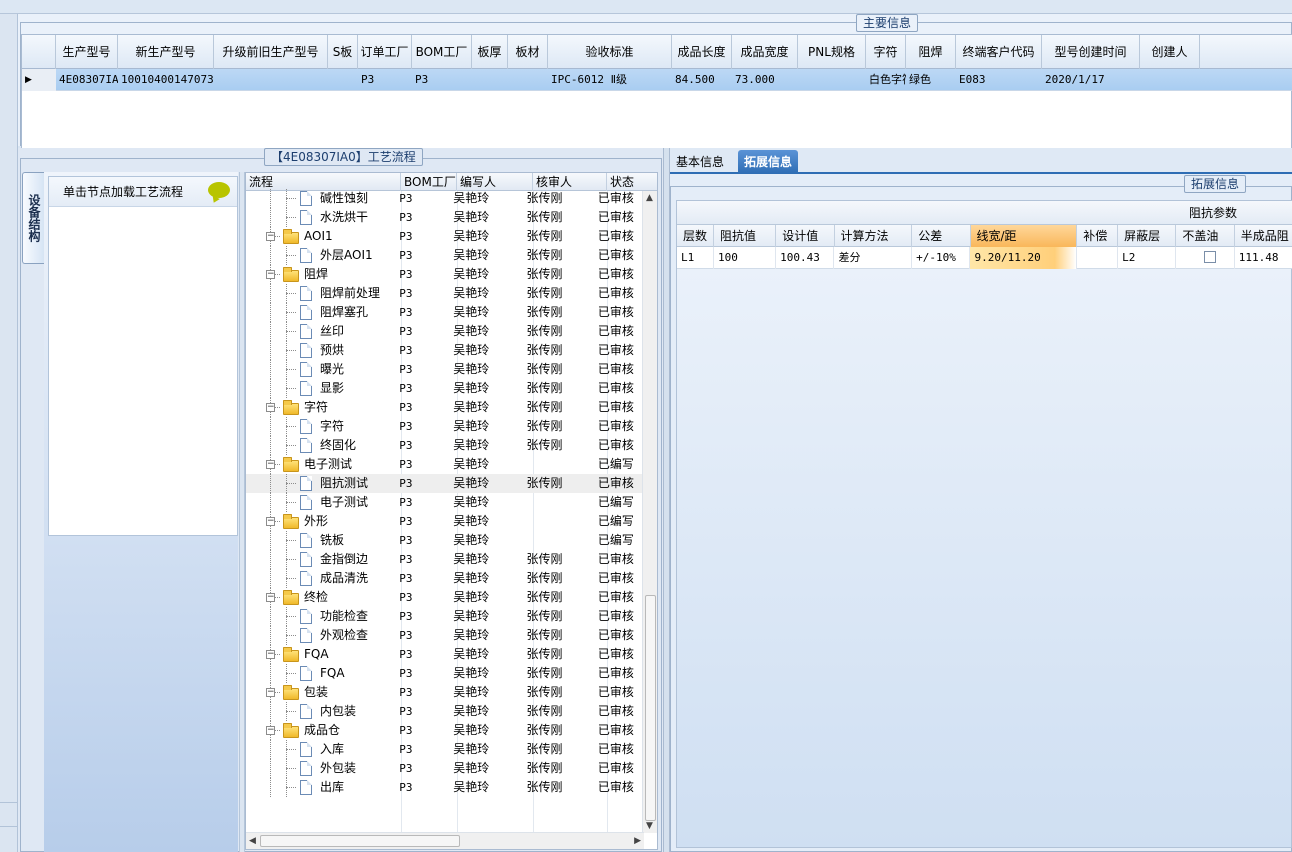 This screenshot has width=1292, height=852. Describe the element at coordinates (445, 483) in the screenshot. I see `tree-row: 阻抗测试 P3 吴艳玲 张传刚 已审核` at that location.